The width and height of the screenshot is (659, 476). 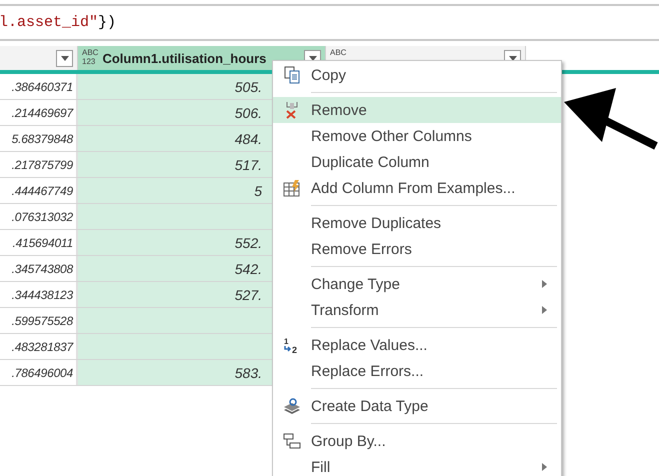 What do you see at coordinates (292, 406) in the screenshot?
I see `layers-icon` at bounding box center [292, 406].